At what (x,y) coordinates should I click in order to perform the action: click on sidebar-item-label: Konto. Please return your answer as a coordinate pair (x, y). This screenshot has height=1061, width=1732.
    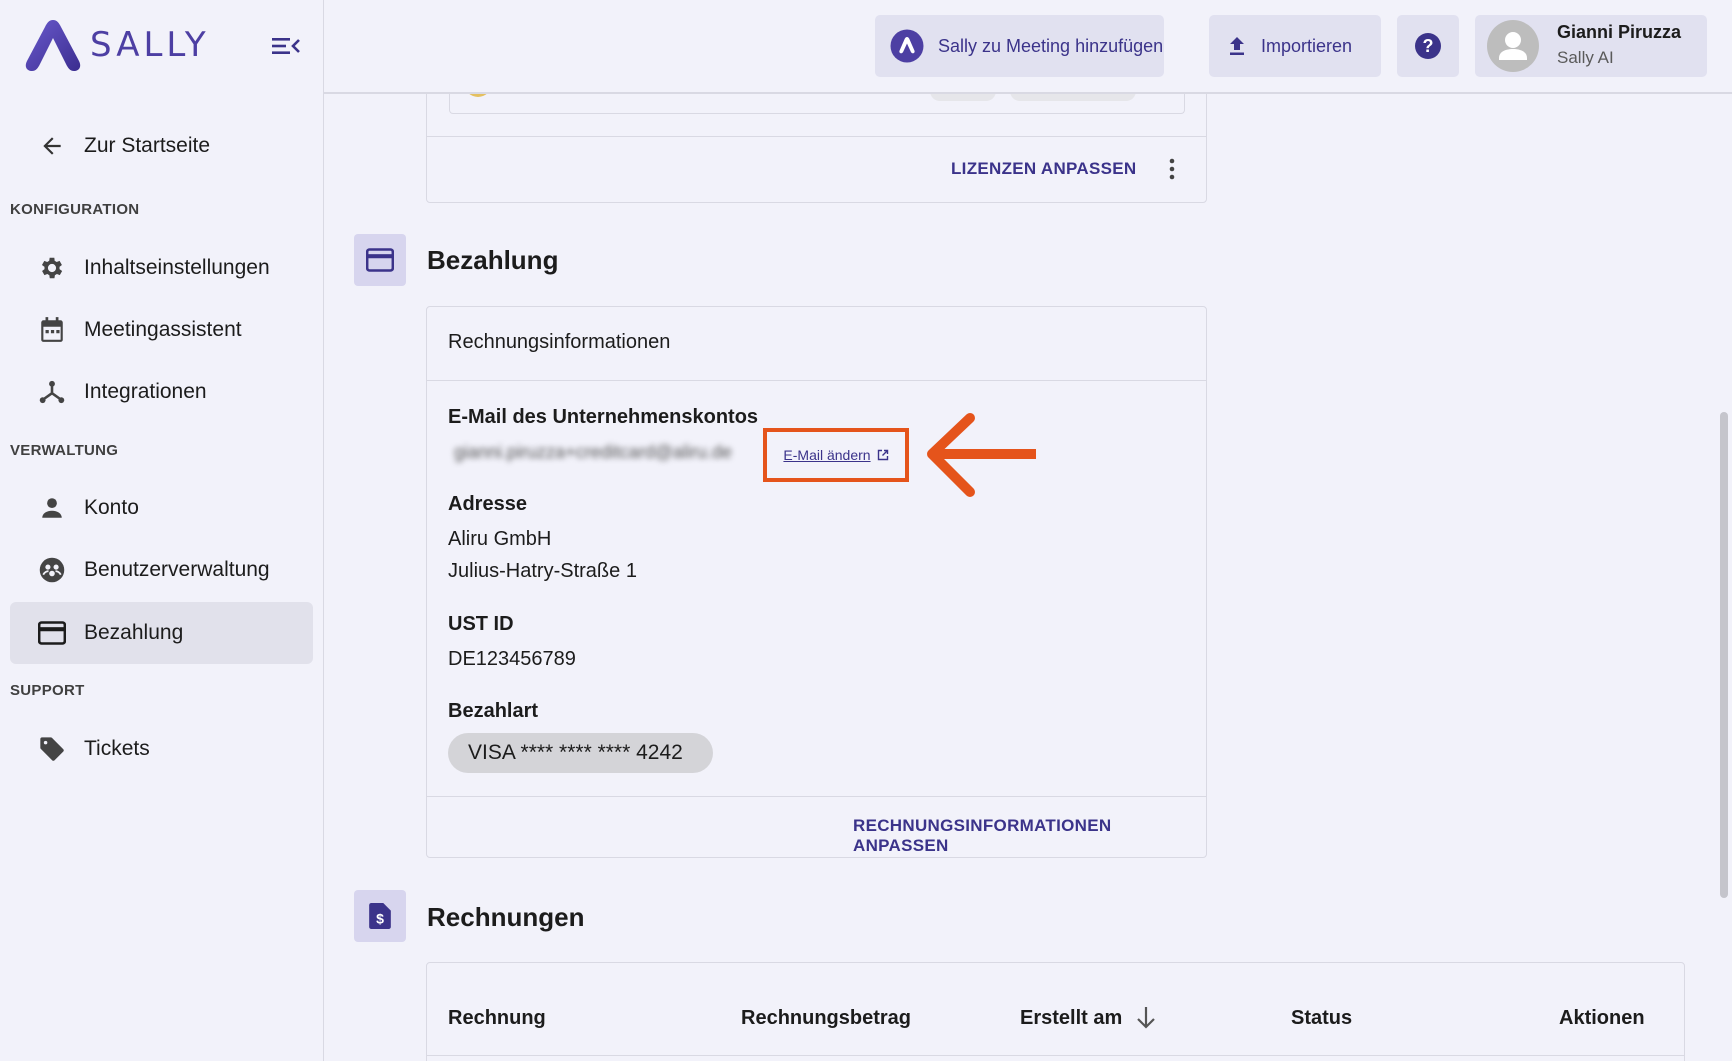
    Looking at the image, I should click on (111, 507).